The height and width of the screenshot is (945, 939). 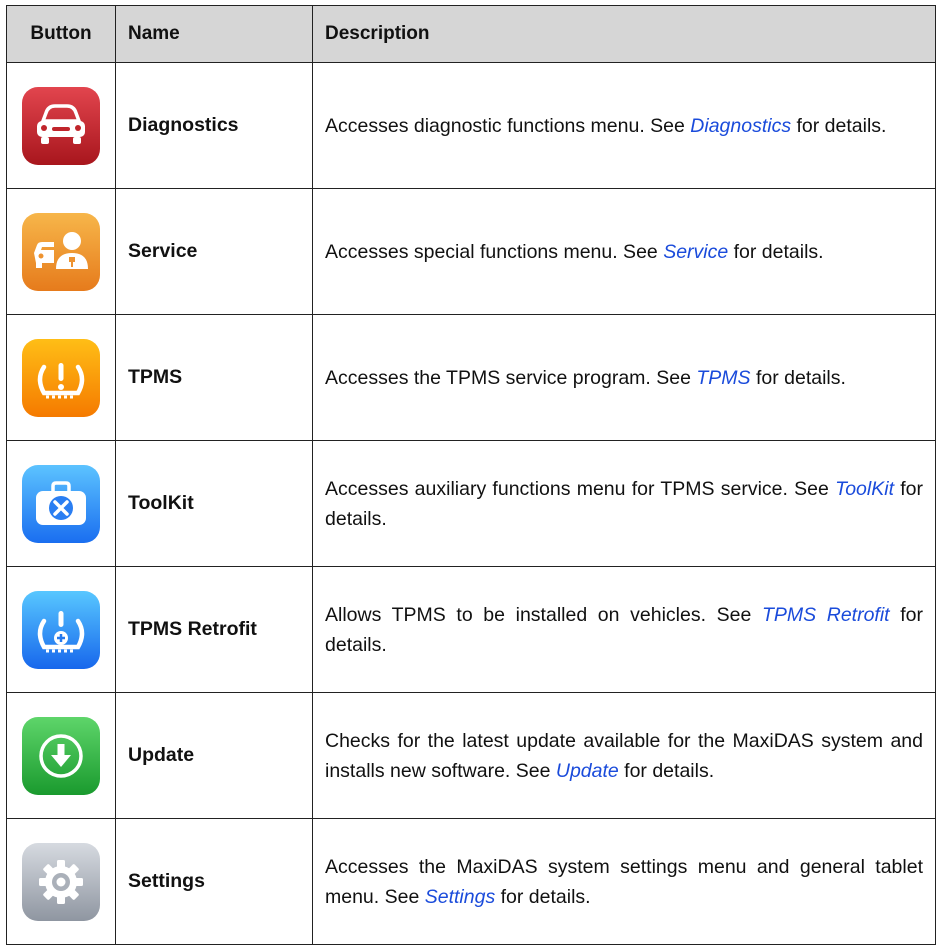 I want to click on tire-pressure-icon, so click(x=61, y=377).